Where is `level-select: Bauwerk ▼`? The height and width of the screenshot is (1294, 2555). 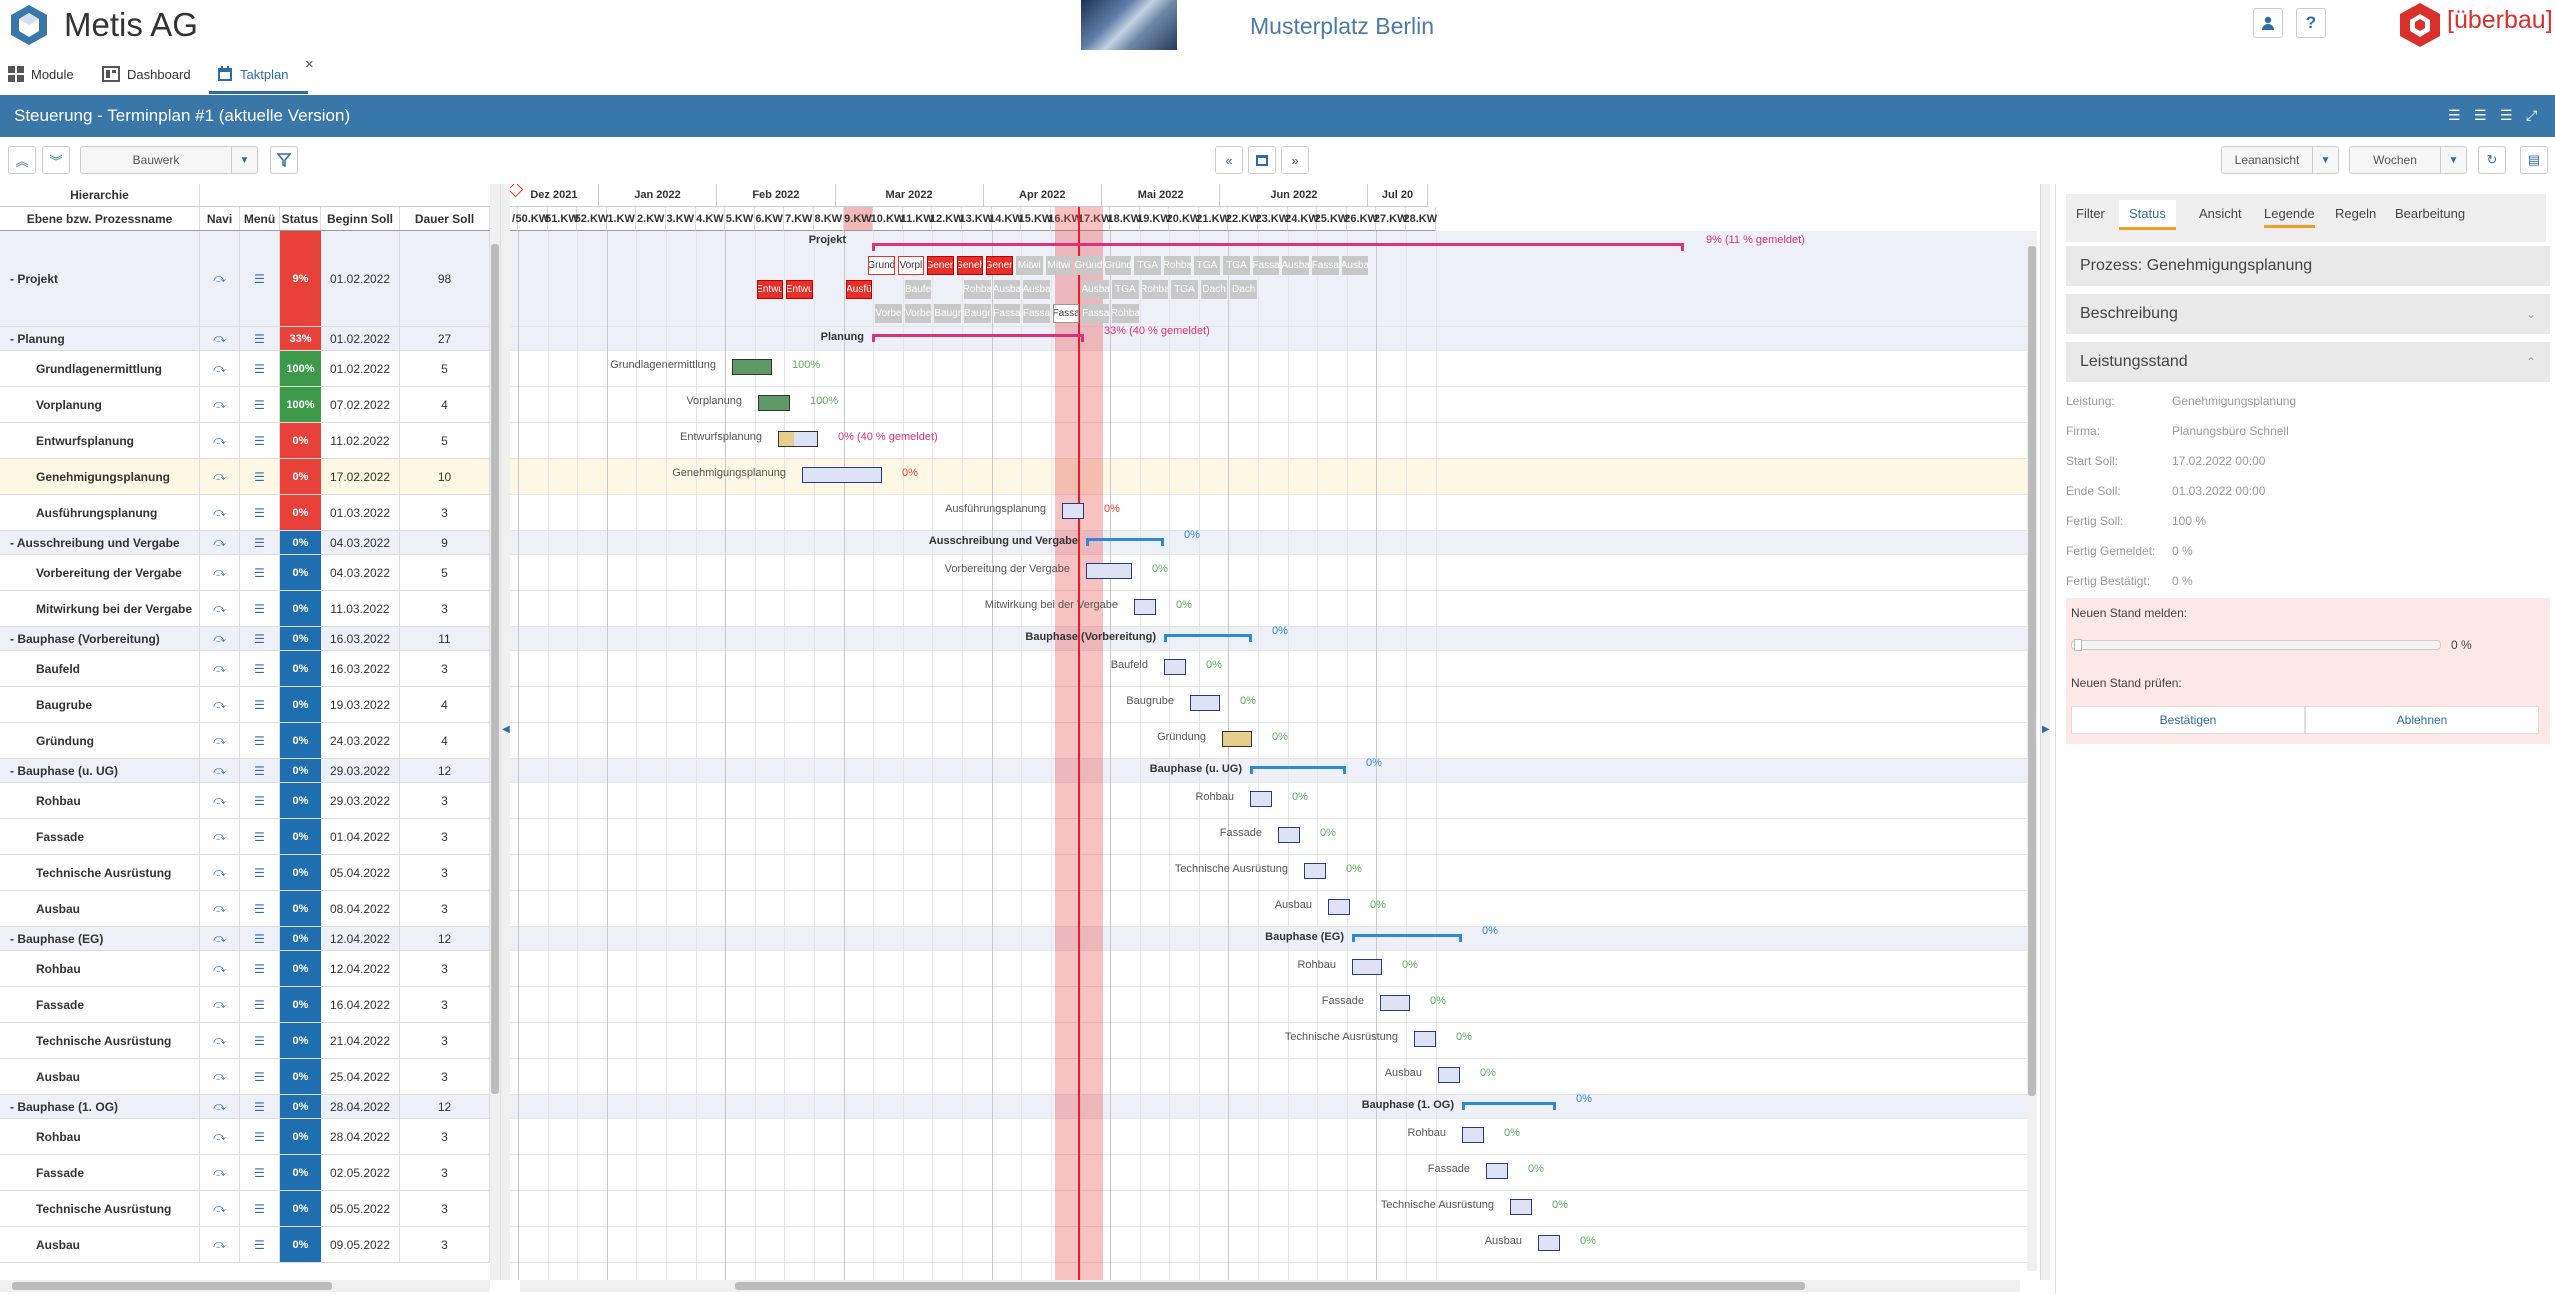
level-select: Bauwerk ▼ is located at coordinates (169, 160).